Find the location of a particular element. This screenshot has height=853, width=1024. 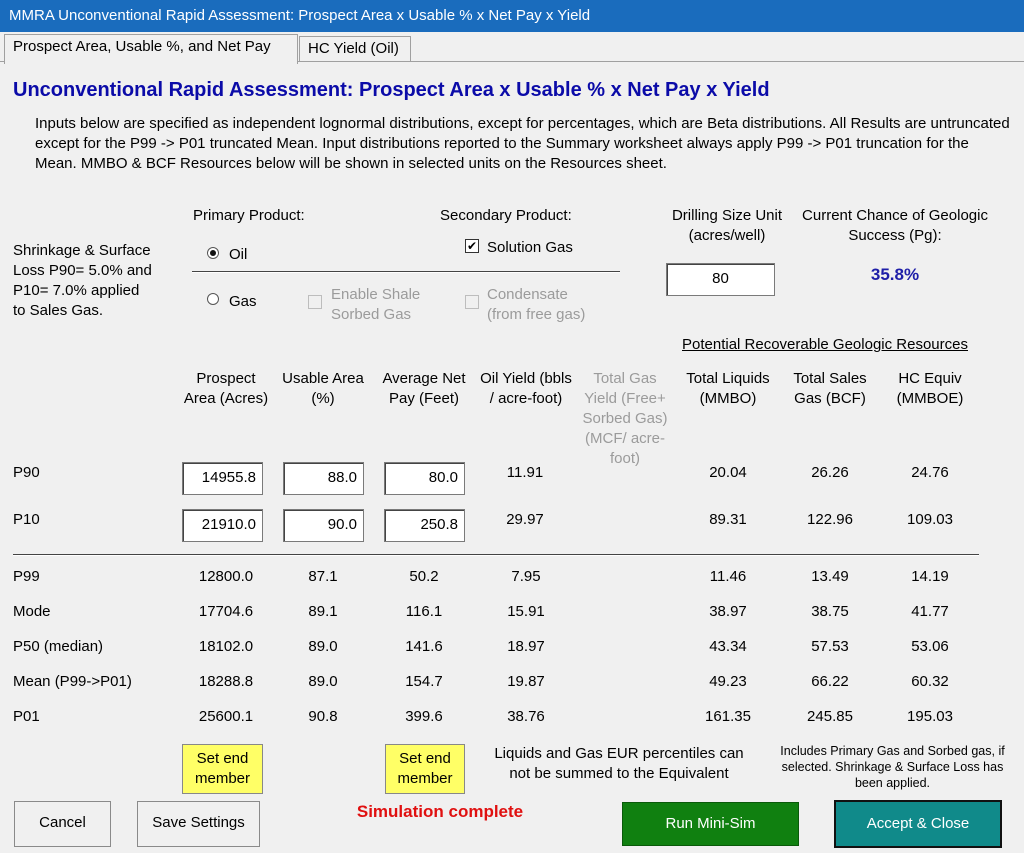

result-row-label: P99 is located at coordinates (26, 576).